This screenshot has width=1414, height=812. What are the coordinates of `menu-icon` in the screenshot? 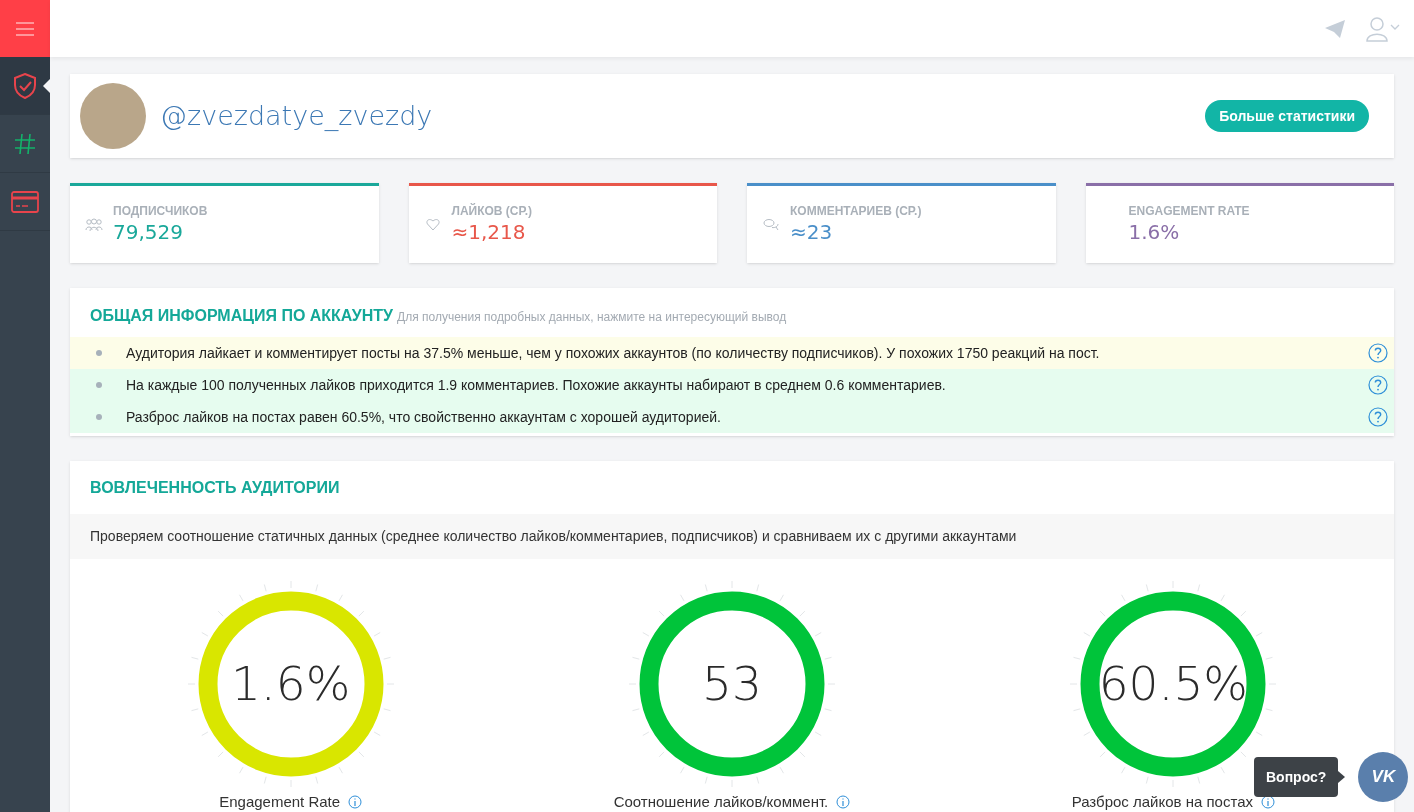 It's located at (25, 28).